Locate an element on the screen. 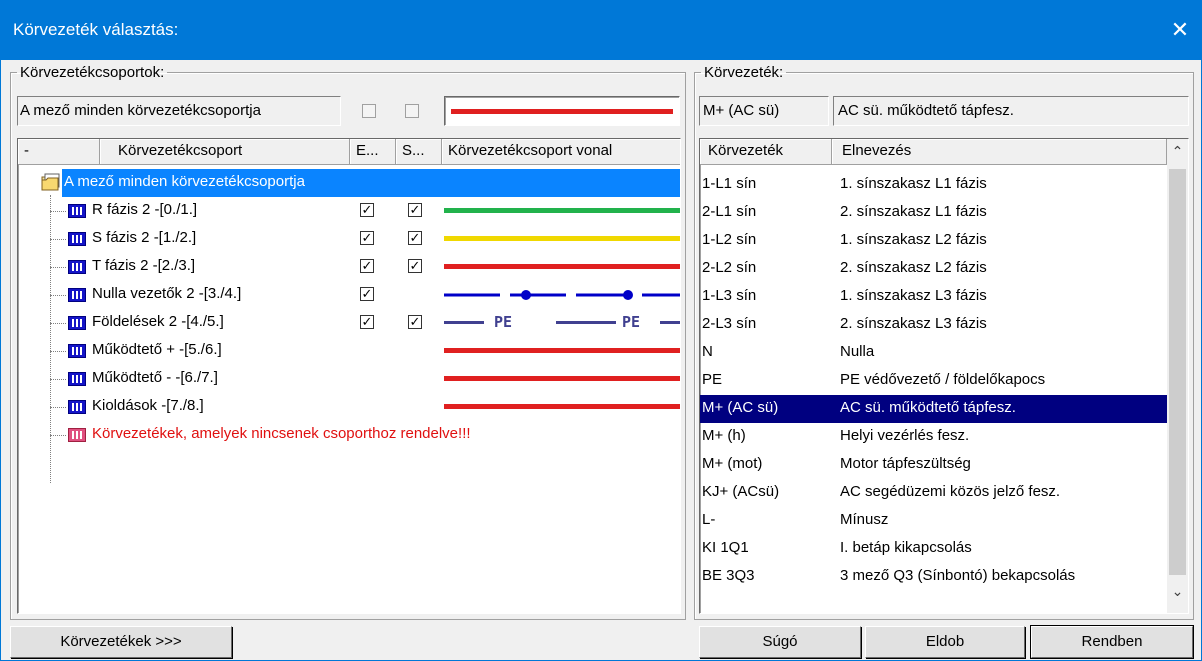 The image size is (1202, 661). row-code: 2-L2 sín is located at coordinates (729, 267).